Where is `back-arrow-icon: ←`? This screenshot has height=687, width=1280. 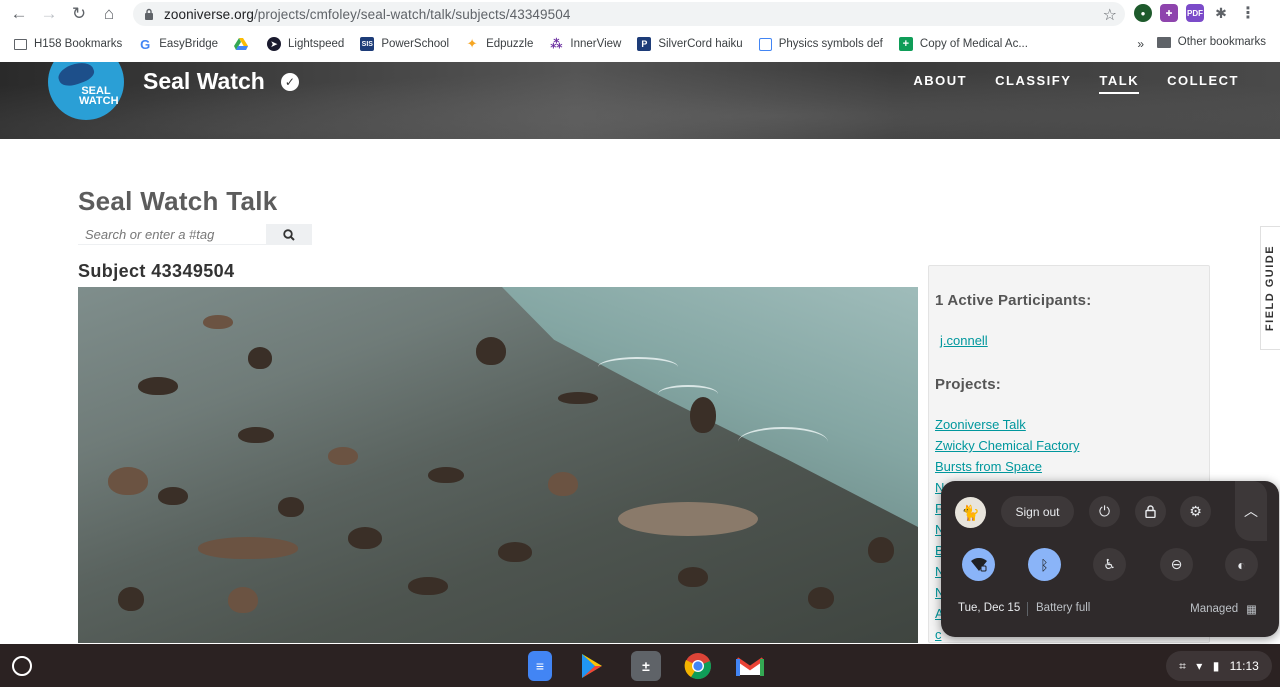 back-arrow-icon: ← is located at coordinates (19, 14).